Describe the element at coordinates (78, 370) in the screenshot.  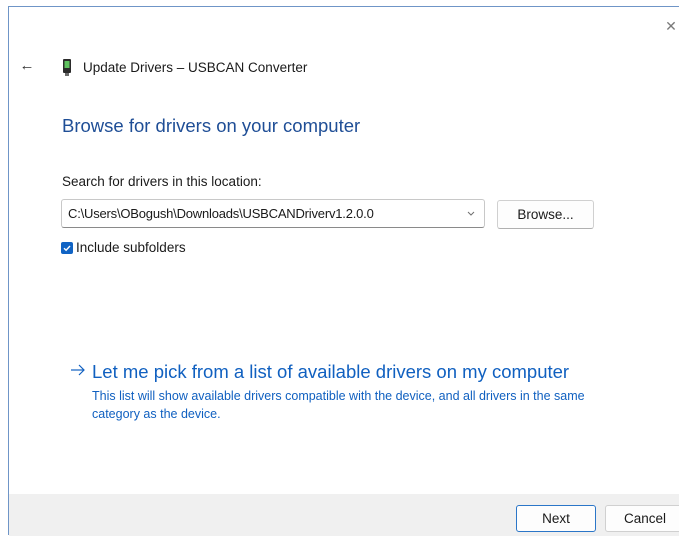
I see `arrow-right-icon` at that location.